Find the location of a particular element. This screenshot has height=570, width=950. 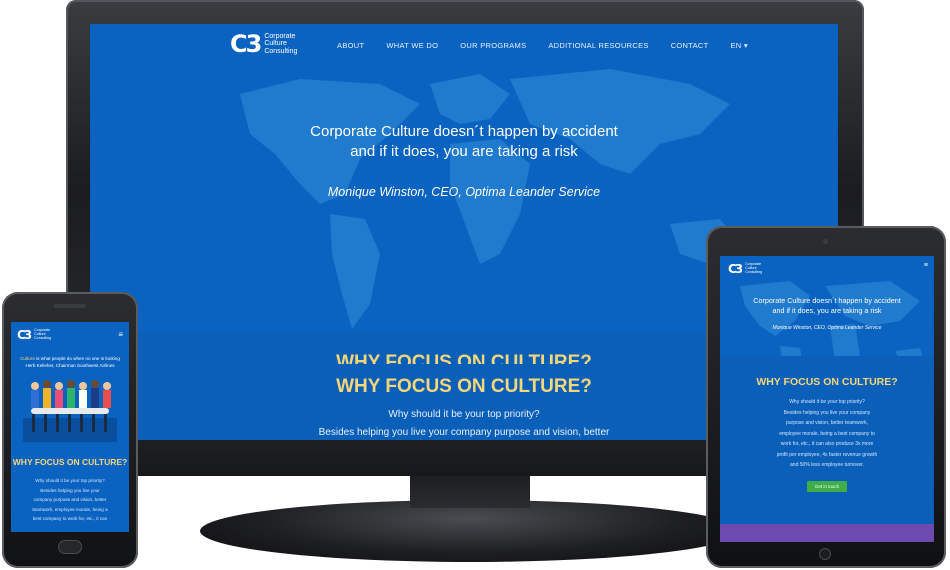

why-text-line: company purpose and vision, better is located at coordinates (70, 499).